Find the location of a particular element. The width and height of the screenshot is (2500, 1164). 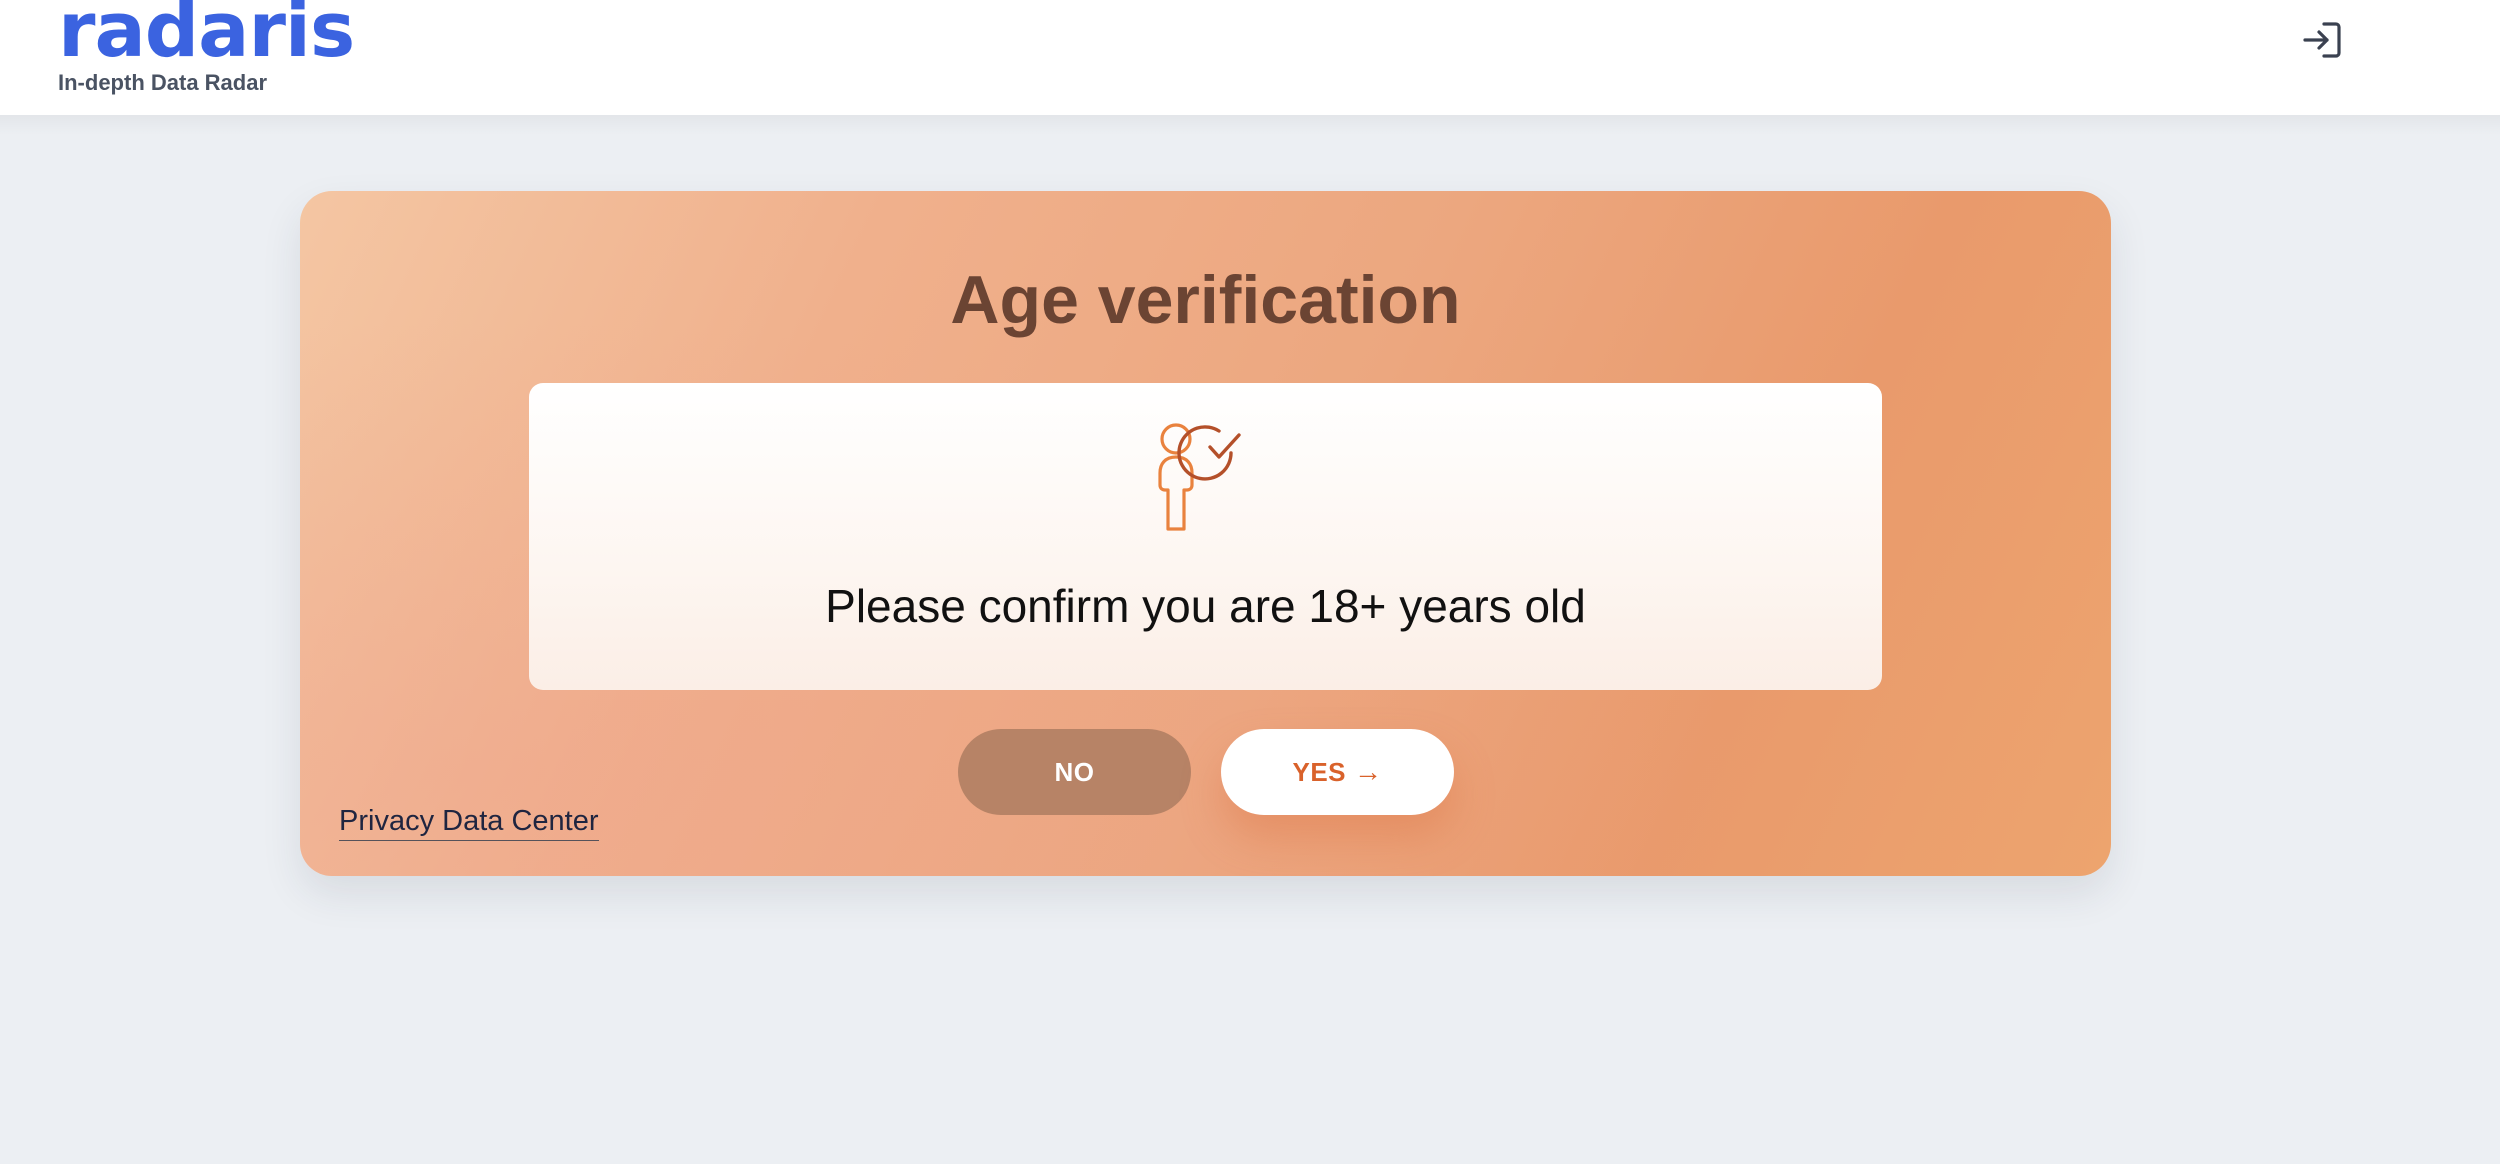

login-button is located at coordinates (2322, 40).